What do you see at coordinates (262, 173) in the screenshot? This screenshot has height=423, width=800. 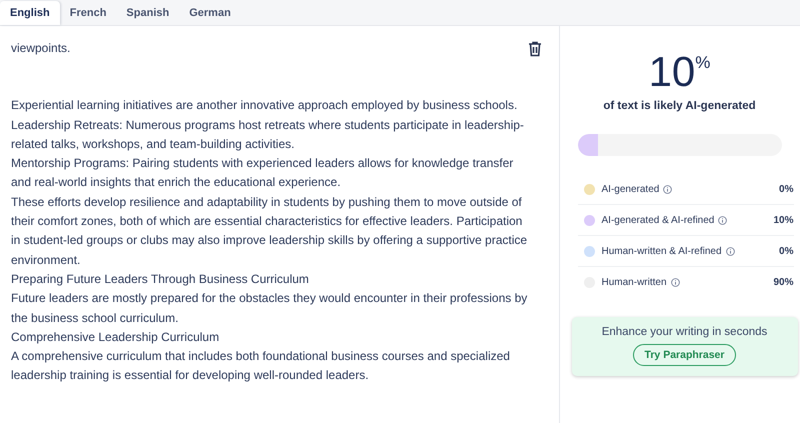 I see `paragraph: Mentorship Programs: Pairing students with experienced leaders allows for knowledge transfer and real-world insights that enrich the educational experience.` at bounding box center [262, 173].